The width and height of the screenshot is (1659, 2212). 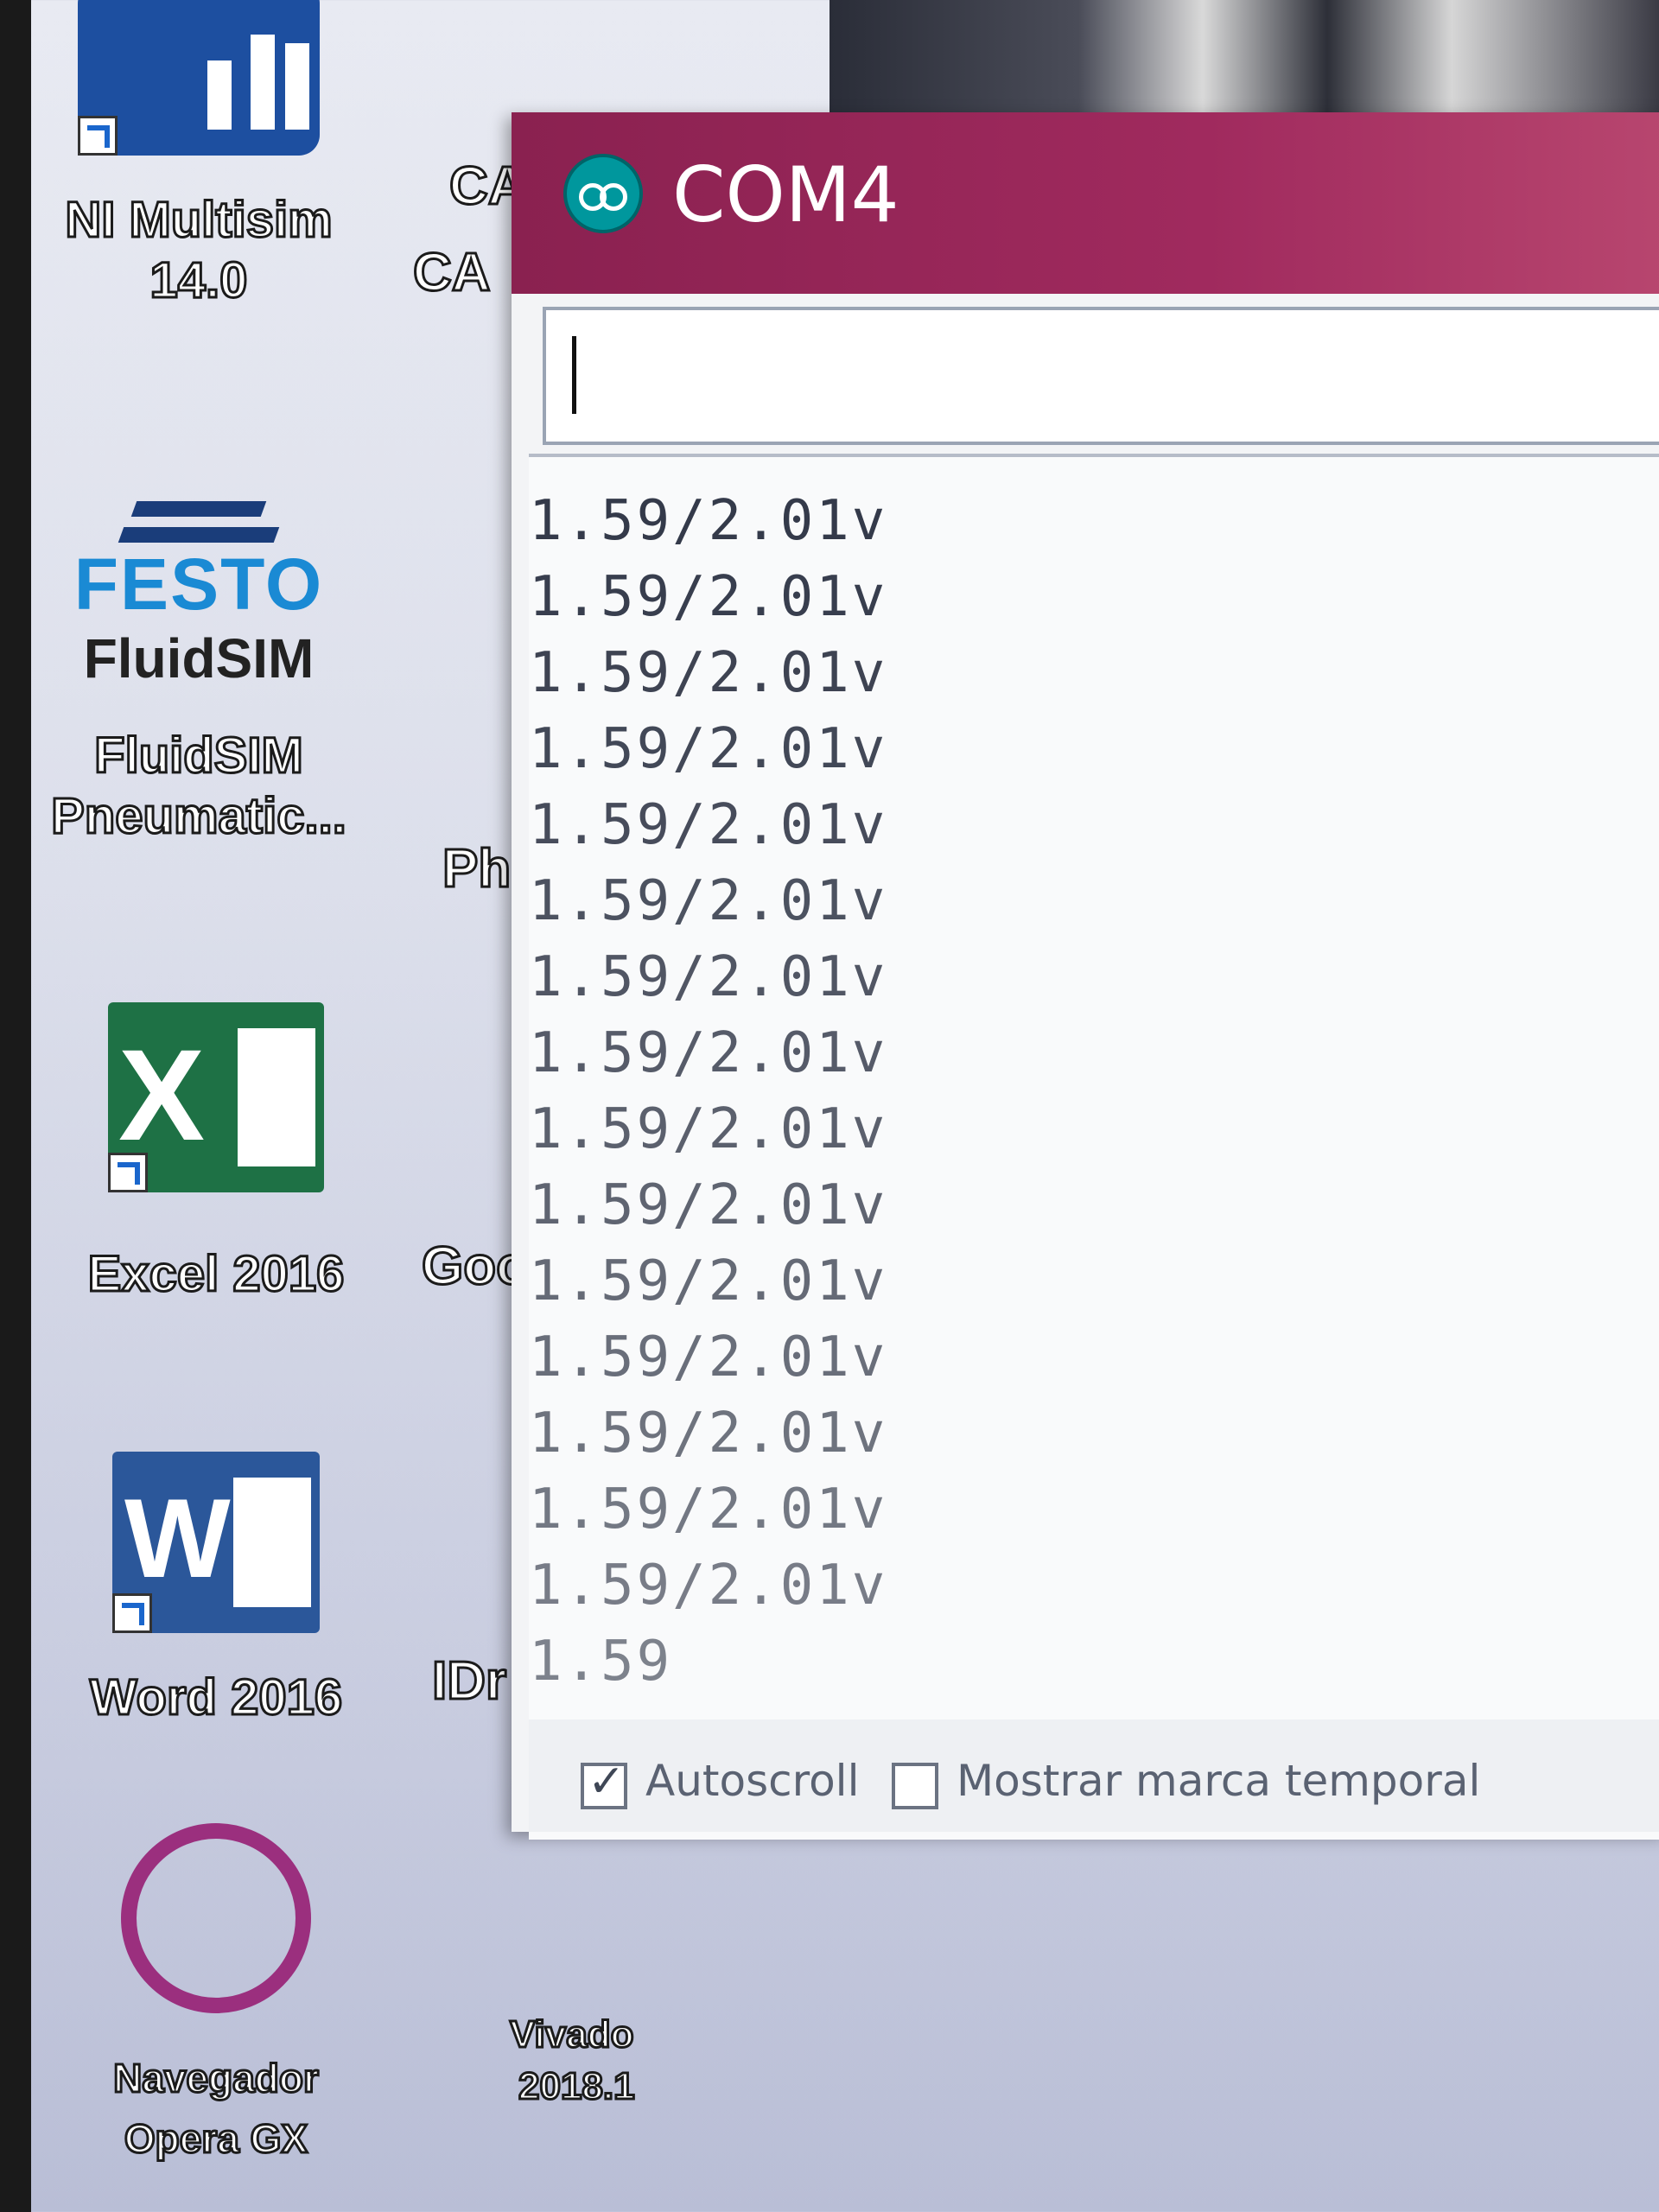 I want to click on desktop-icon-label: 14.0, so click(x=199, y=280).